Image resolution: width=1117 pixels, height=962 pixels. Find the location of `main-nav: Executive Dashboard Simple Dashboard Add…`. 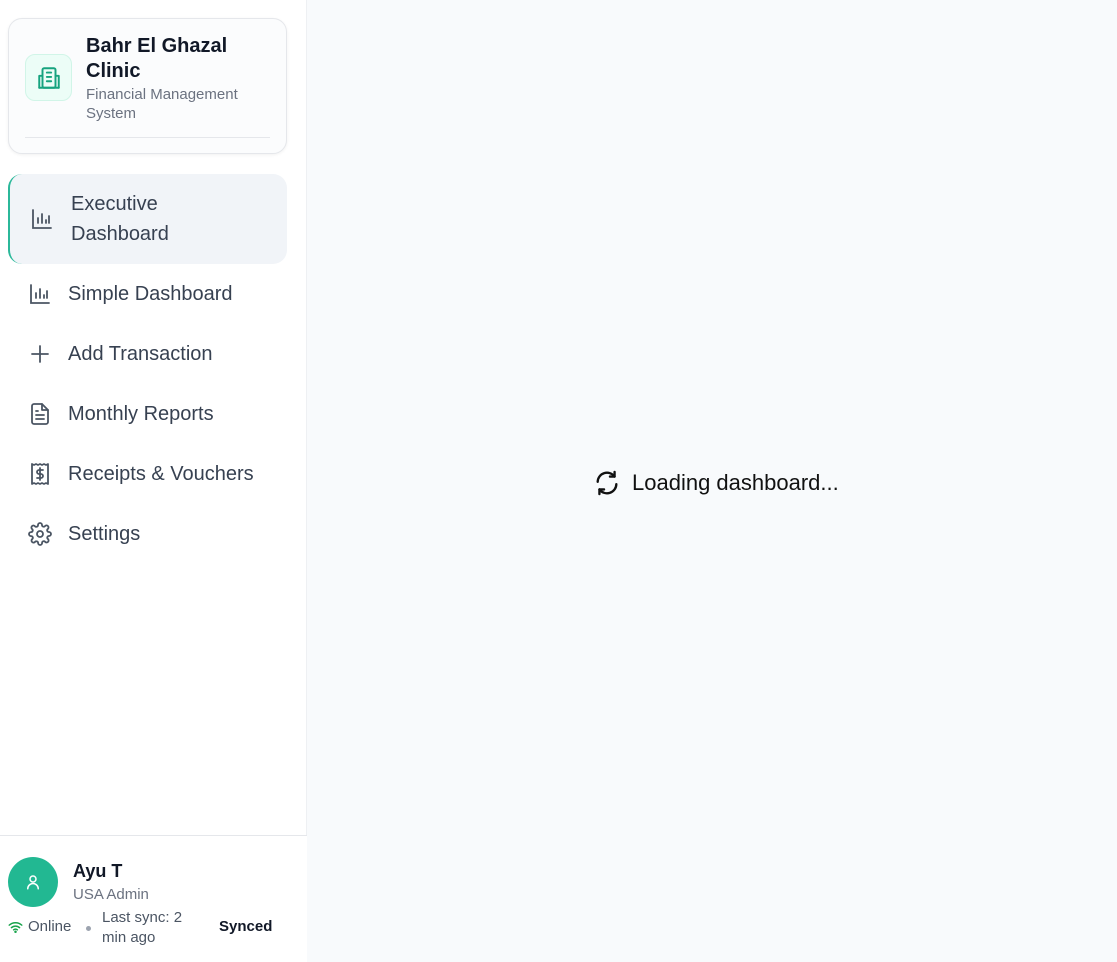

main-nav: Executive Dashboard Simple Dashboard Add… is located at coordinates (147, 369).